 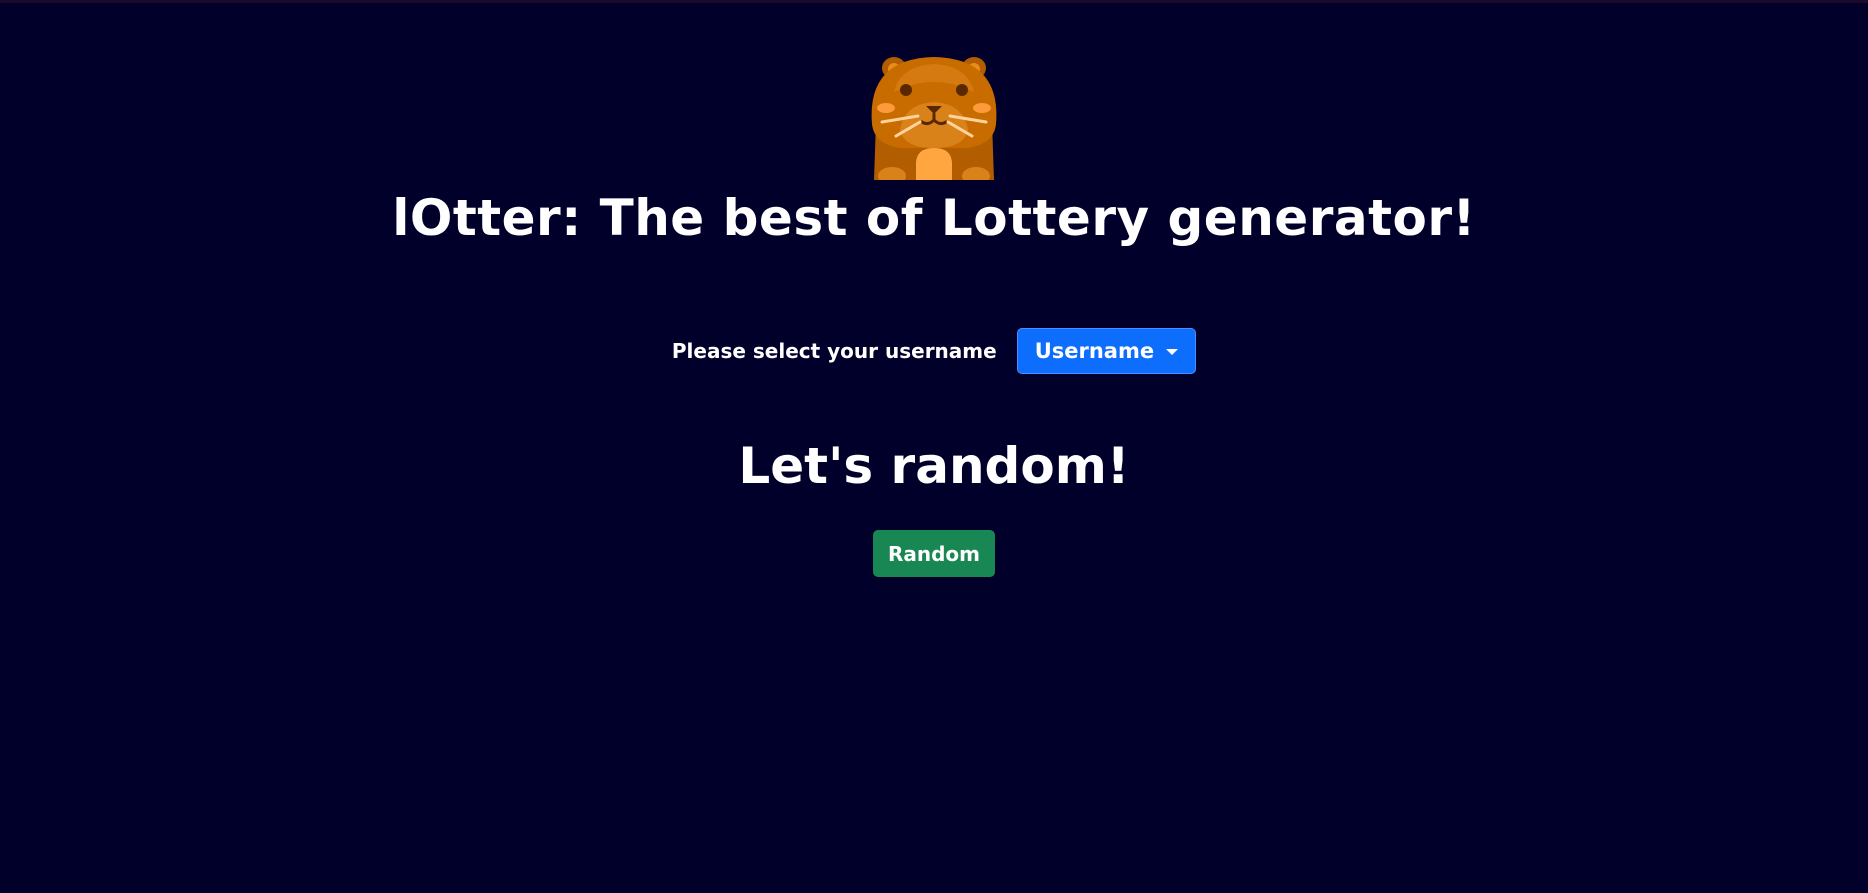 What do you see at coordinates (1172, 352) in the screenshot?
I see `chevron-down-icon` at bounding box center [1172, 352].